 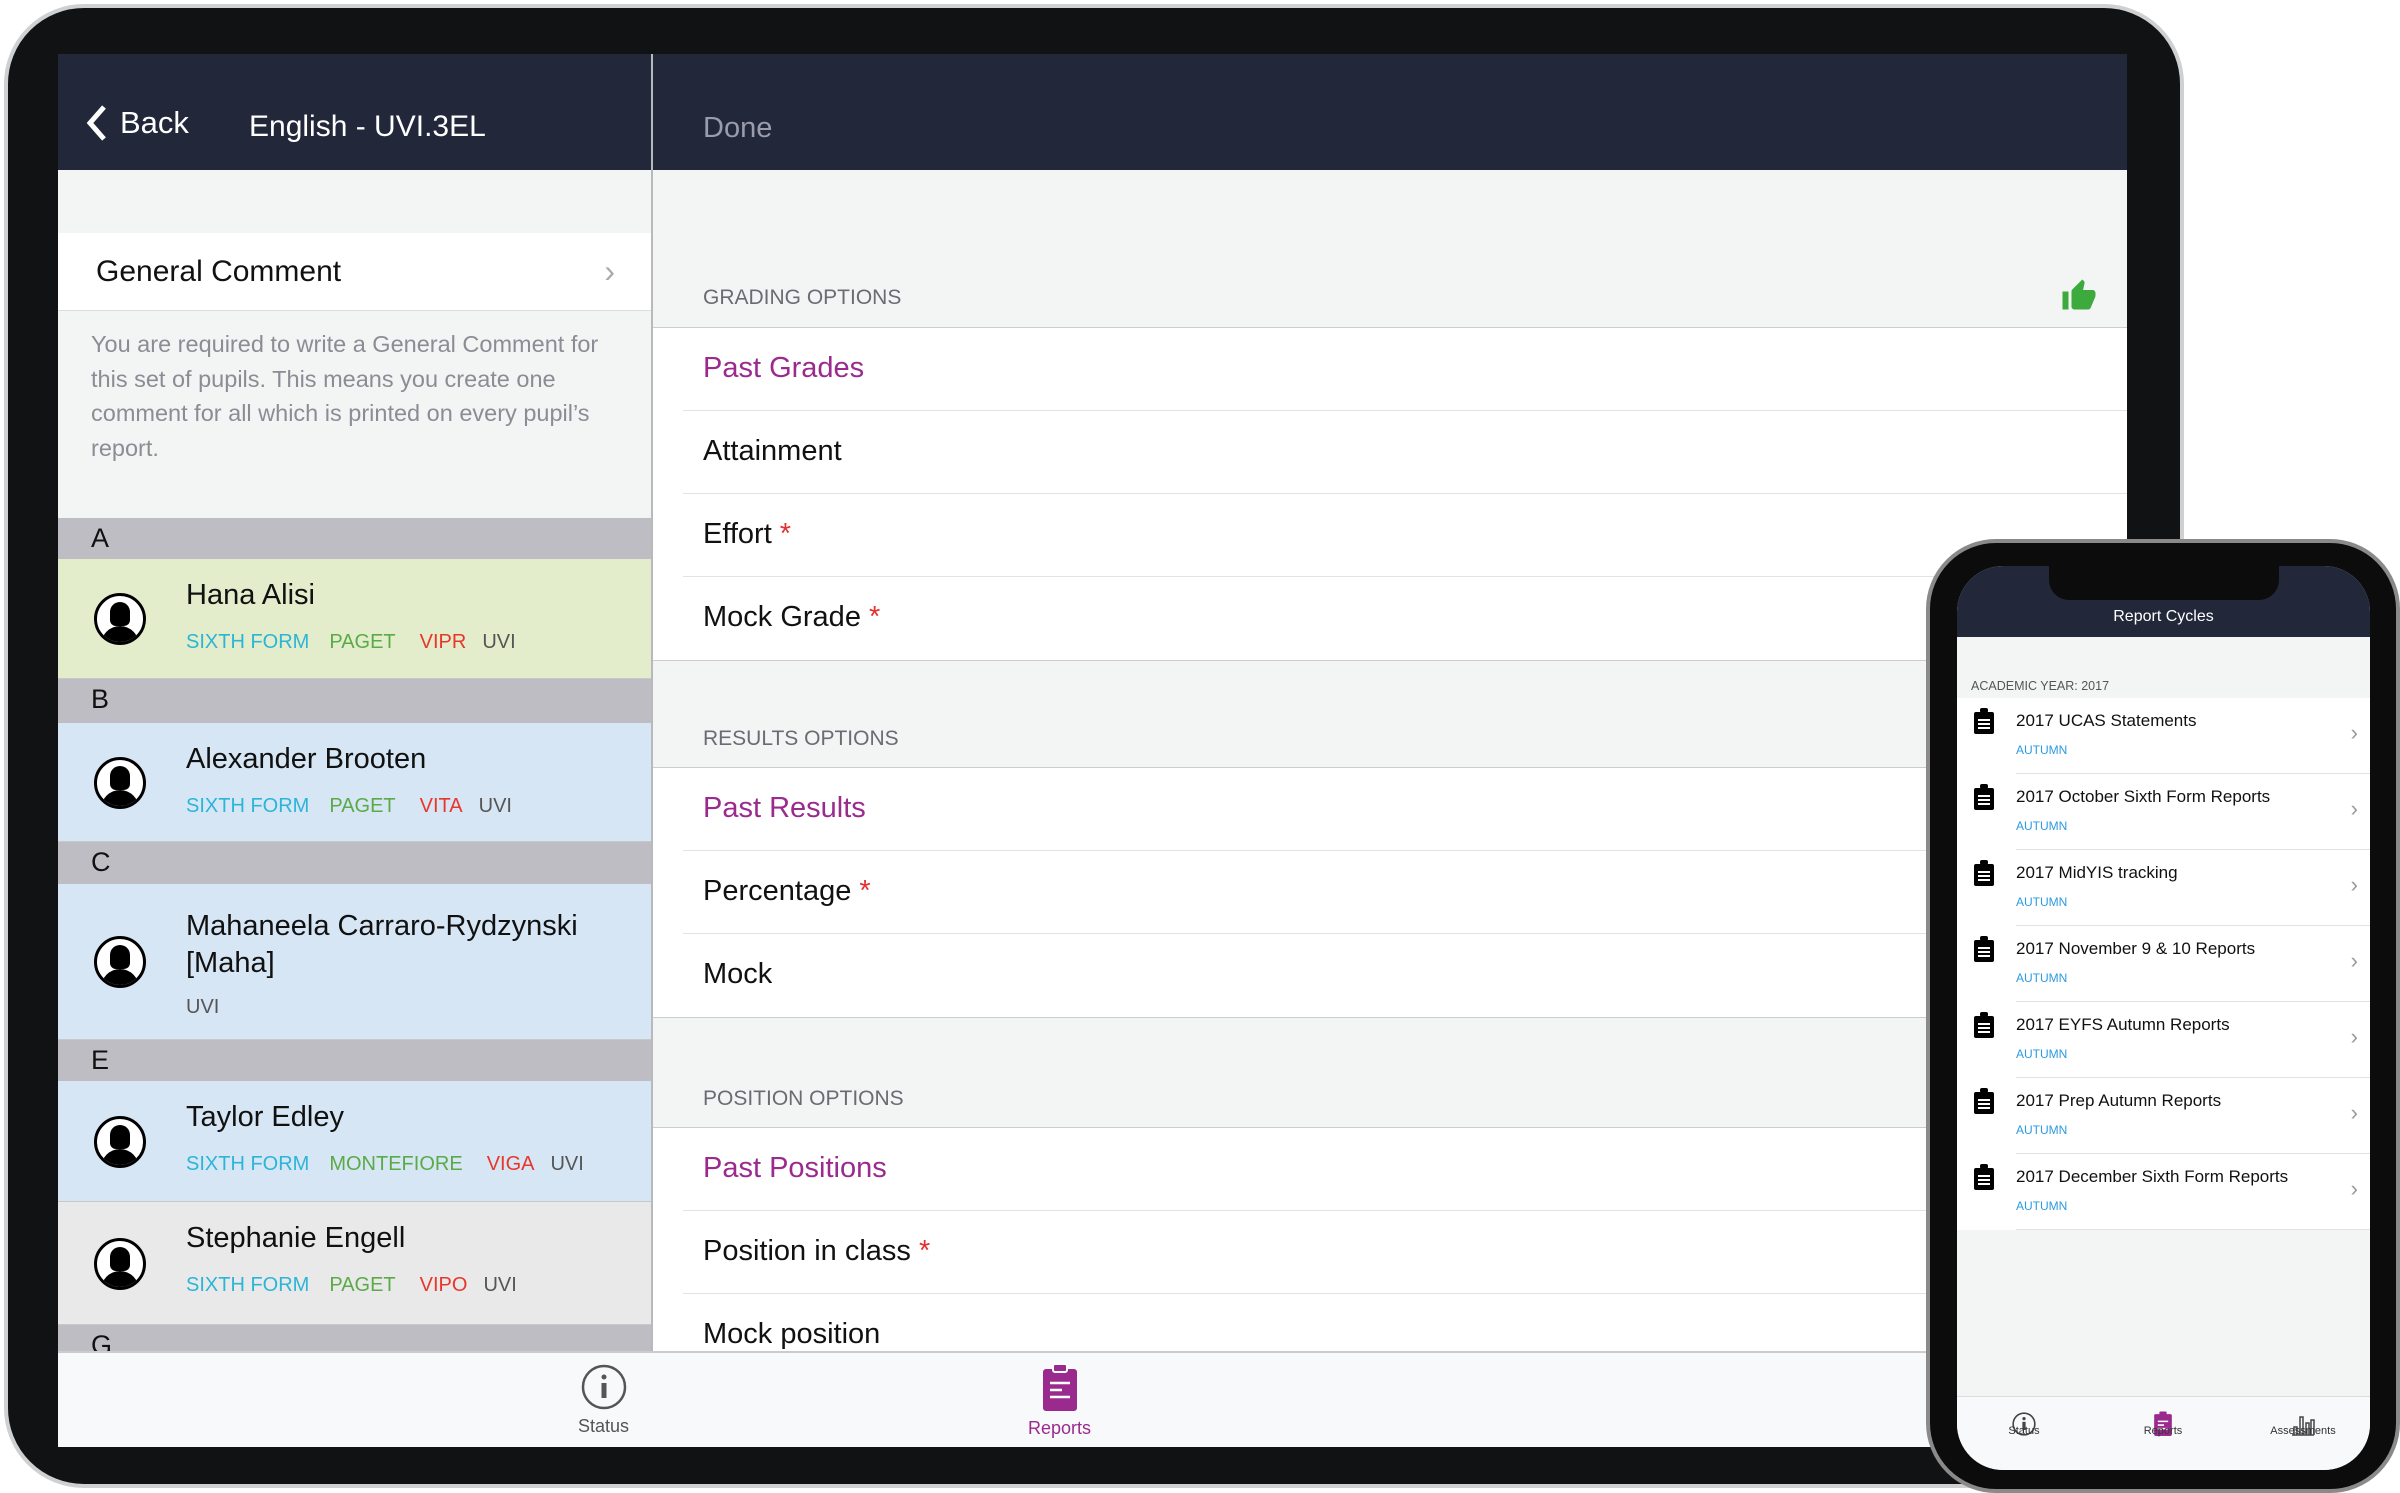 What do you see at coordinates (2163, 1116) in the screenshot?
I see `report-cycle-item: 2017 Prep Autumn Reports AUTUMN ›` at bounding box center [2163, 1116].